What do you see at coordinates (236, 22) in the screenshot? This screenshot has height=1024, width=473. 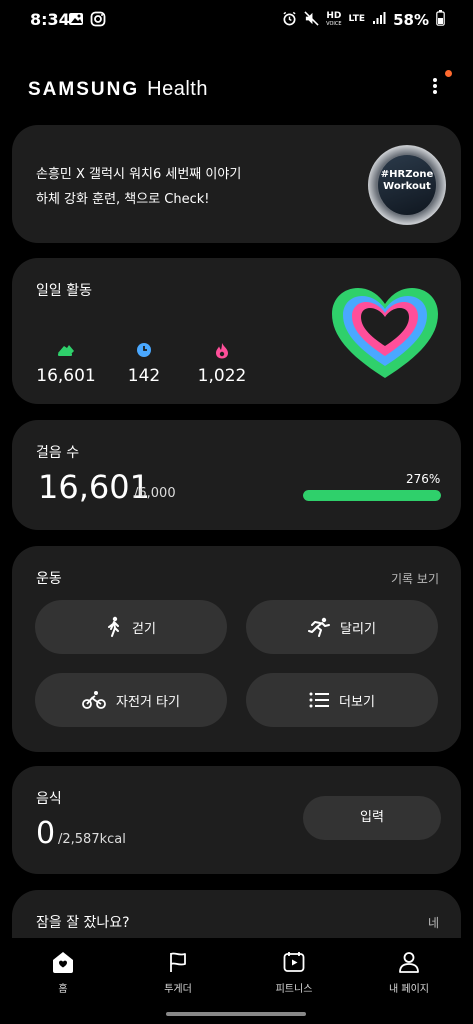 I see `status-bar: 8:34 HD VOICE LTE 58%` at bounding box center [236, 22].